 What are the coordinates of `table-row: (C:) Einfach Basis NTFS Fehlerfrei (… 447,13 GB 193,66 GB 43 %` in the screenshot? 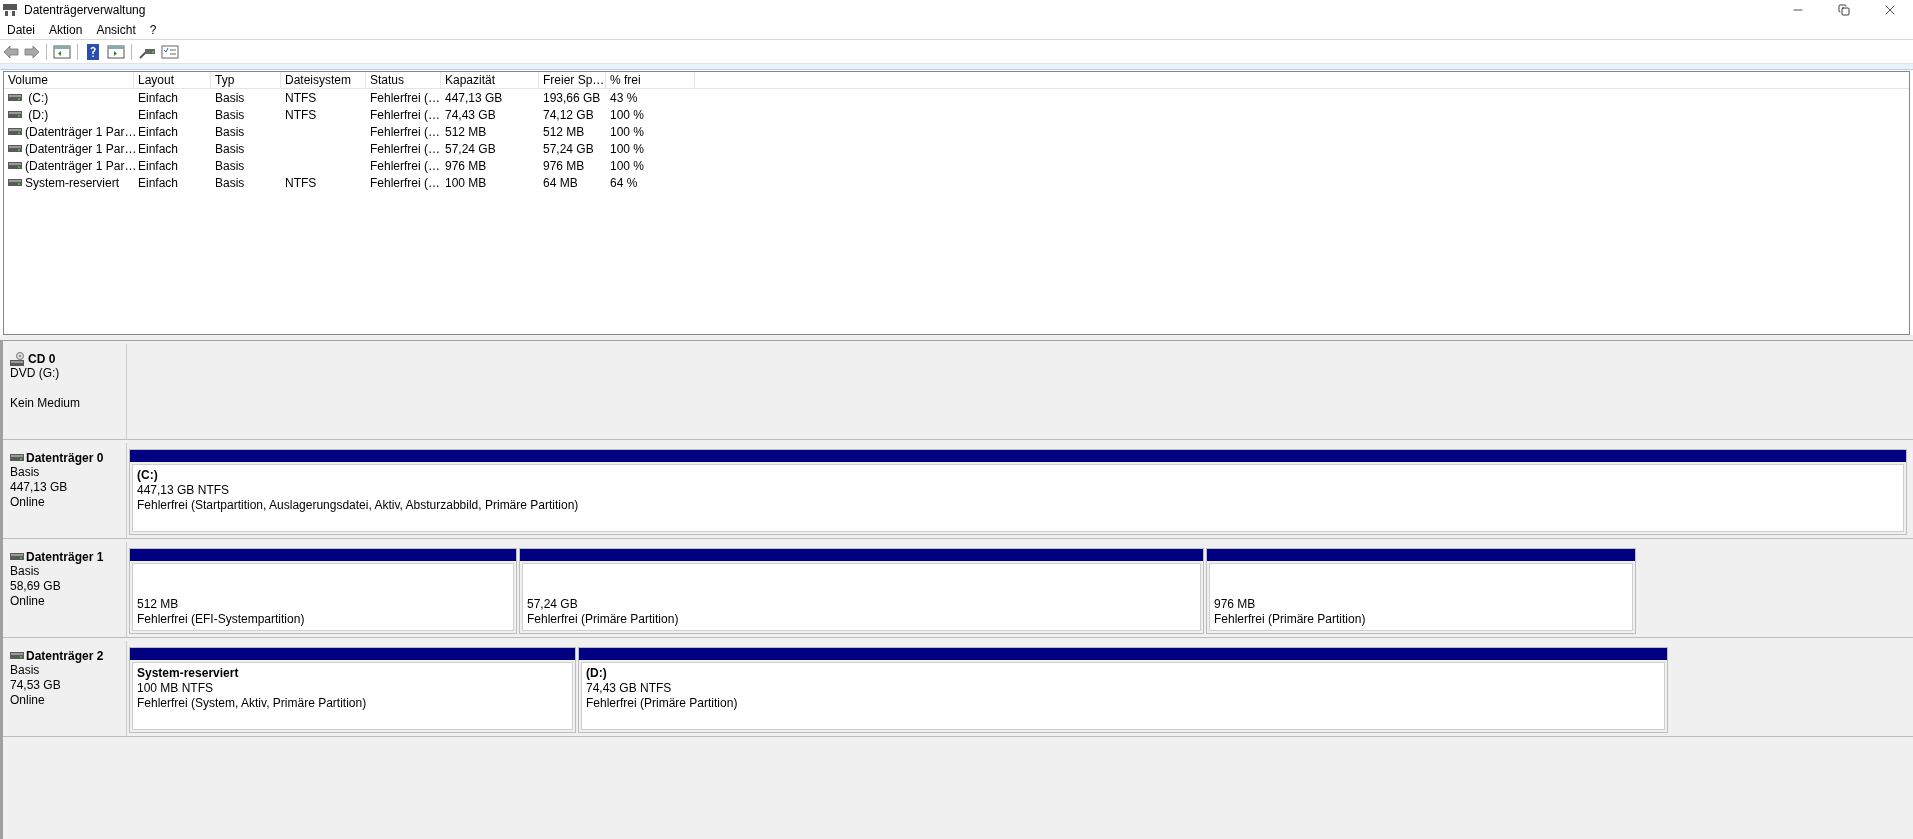 It's located at (956, 97).